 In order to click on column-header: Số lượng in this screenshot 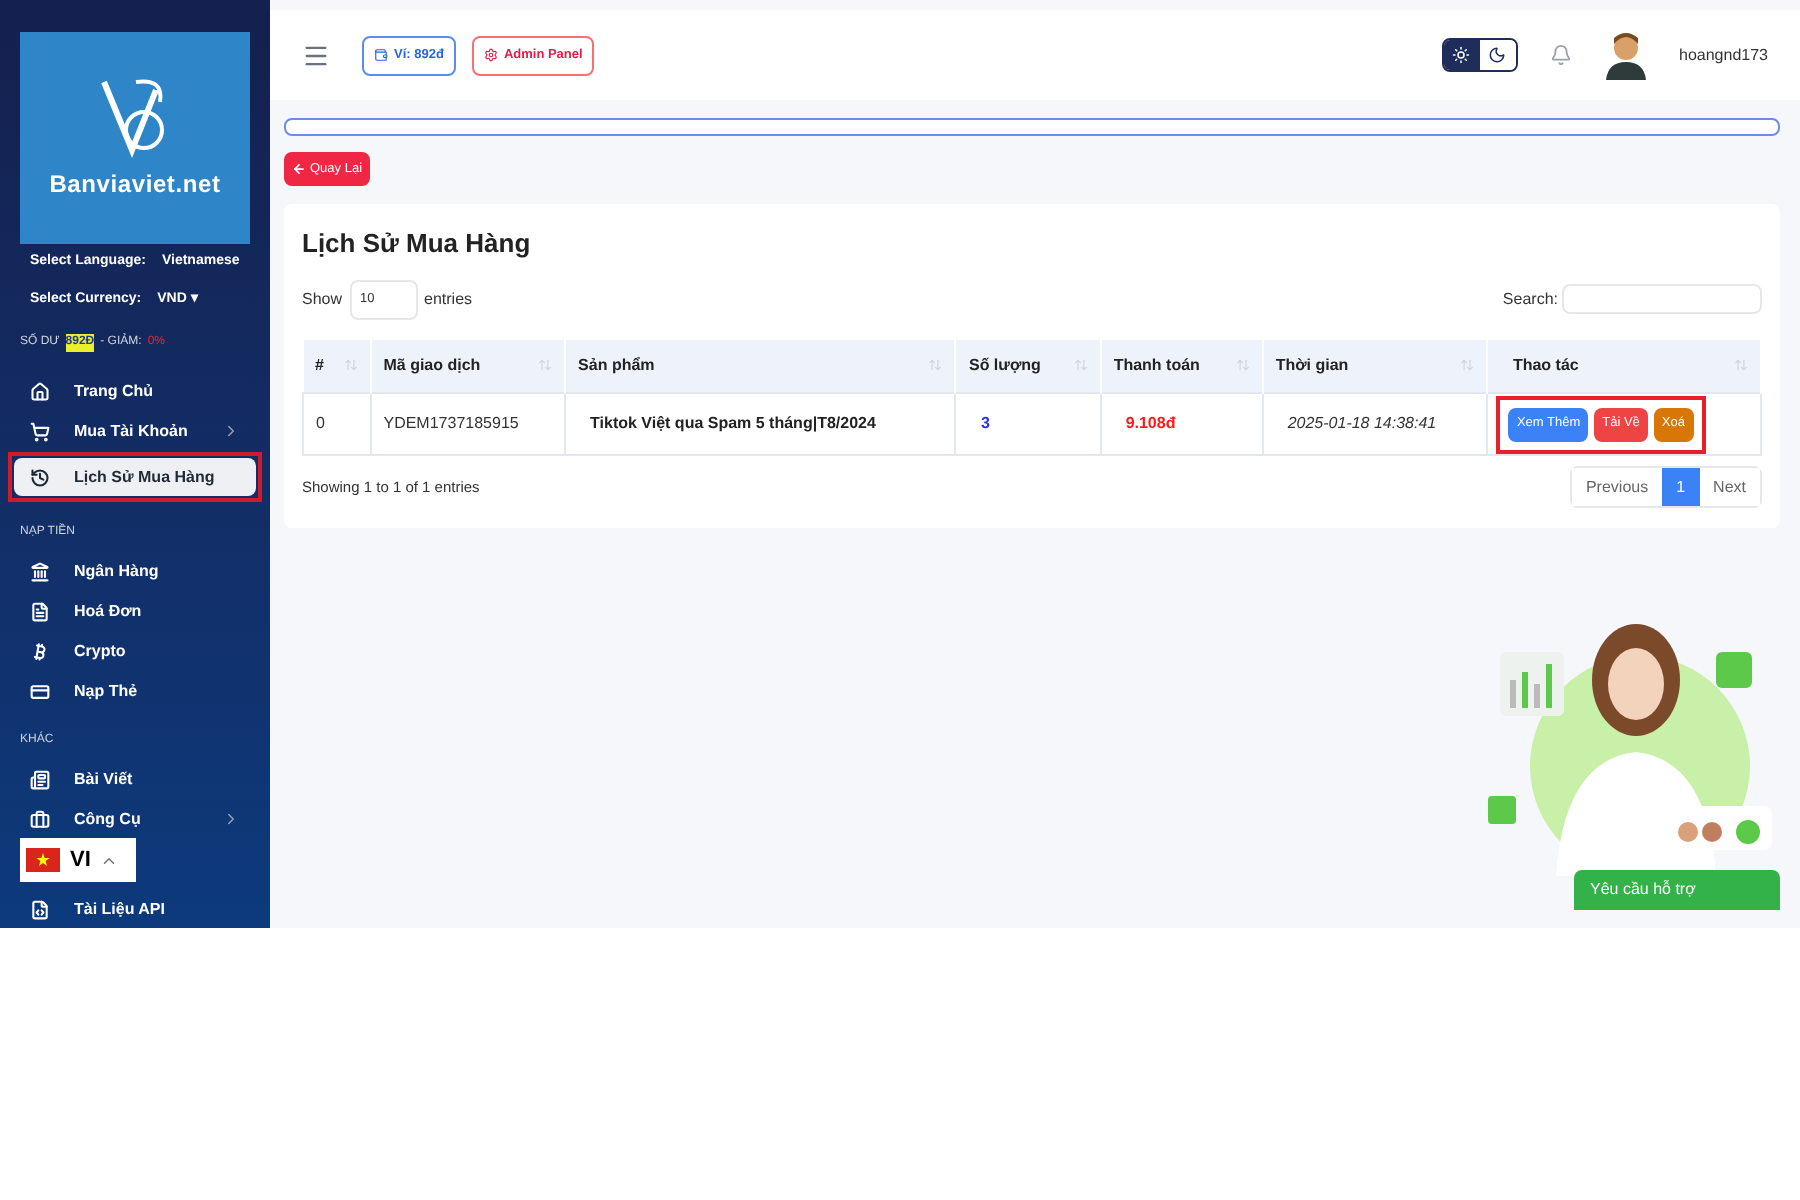, I will do `click(1028, 366)`.